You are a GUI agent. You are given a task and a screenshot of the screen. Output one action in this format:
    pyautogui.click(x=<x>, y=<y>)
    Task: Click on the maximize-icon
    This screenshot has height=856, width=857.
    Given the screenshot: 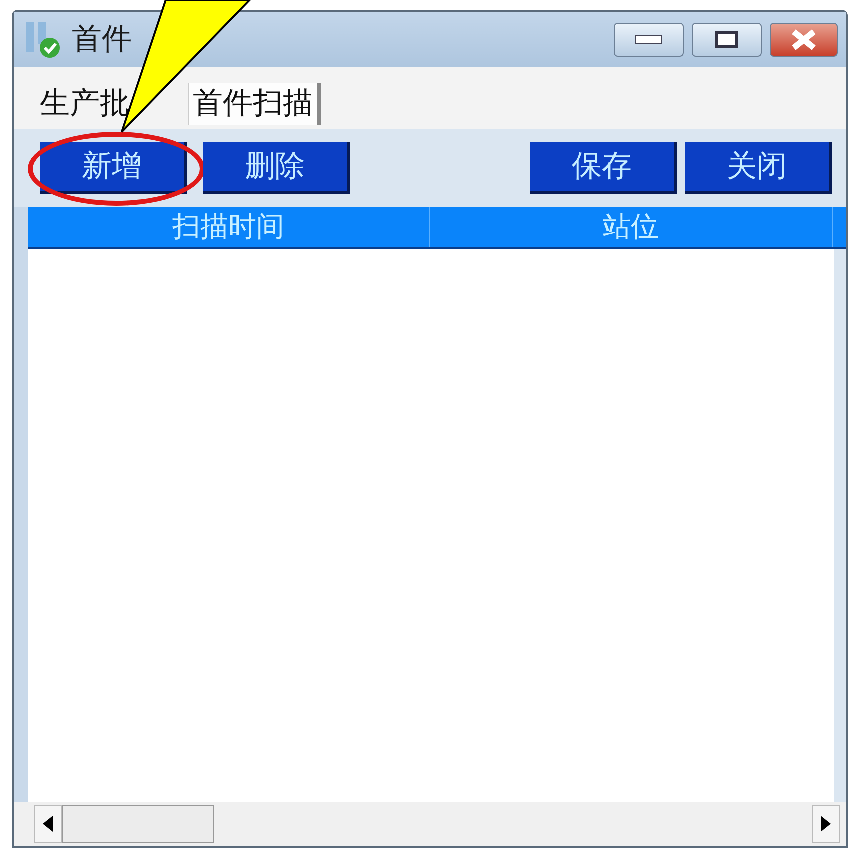 What is the action you would take?
    pyautogui.click(x=727, y=39)
    